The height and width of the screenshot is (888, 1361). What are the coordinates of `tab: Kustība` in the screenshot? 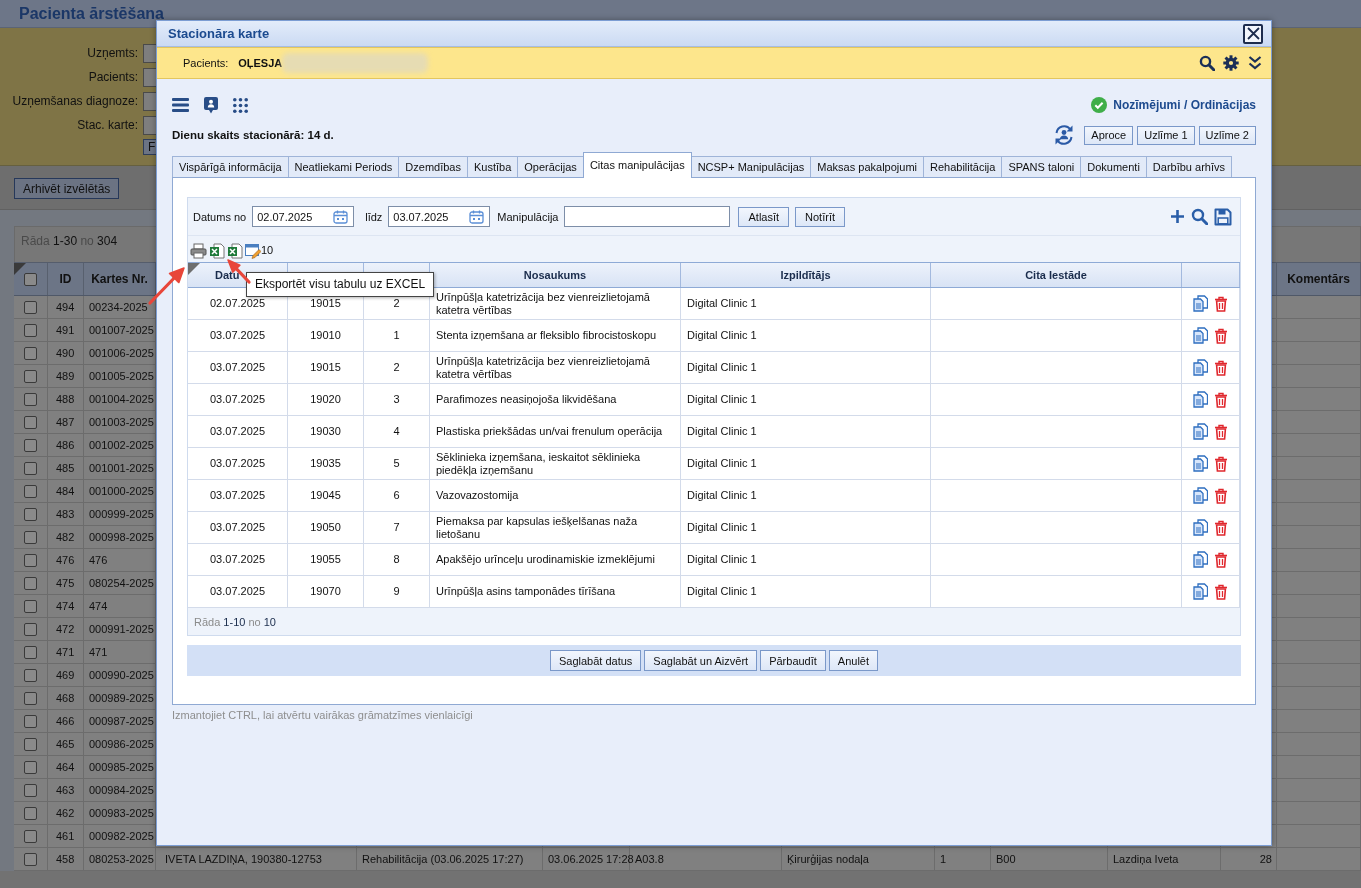 It's located at (493, 166).